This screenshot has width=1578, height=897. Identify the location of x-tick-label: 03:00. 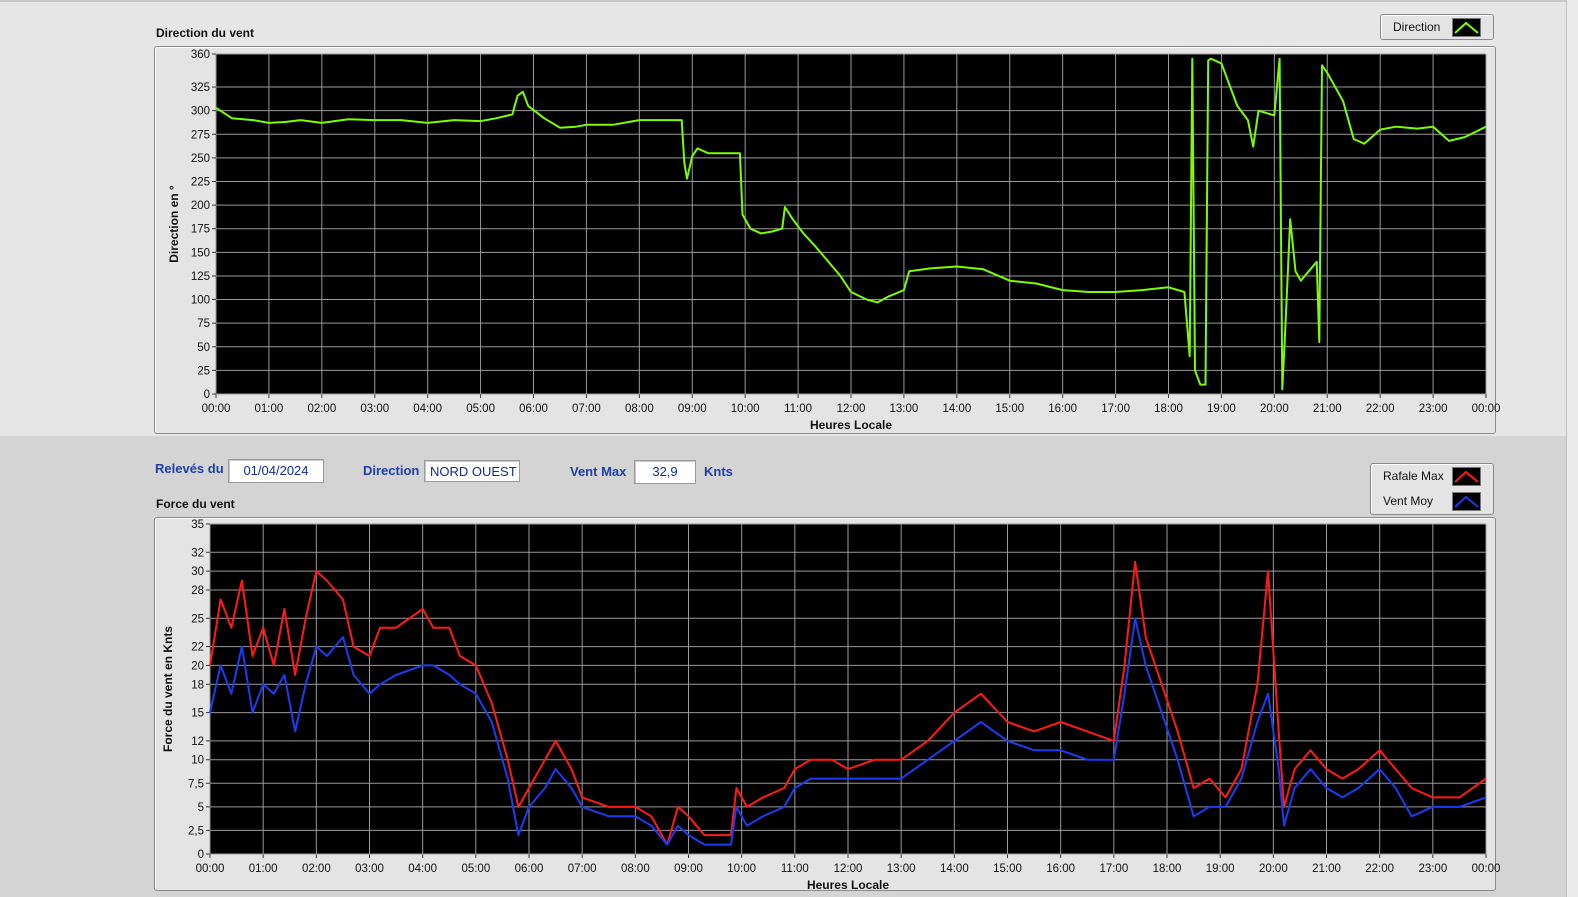
(369, 869).